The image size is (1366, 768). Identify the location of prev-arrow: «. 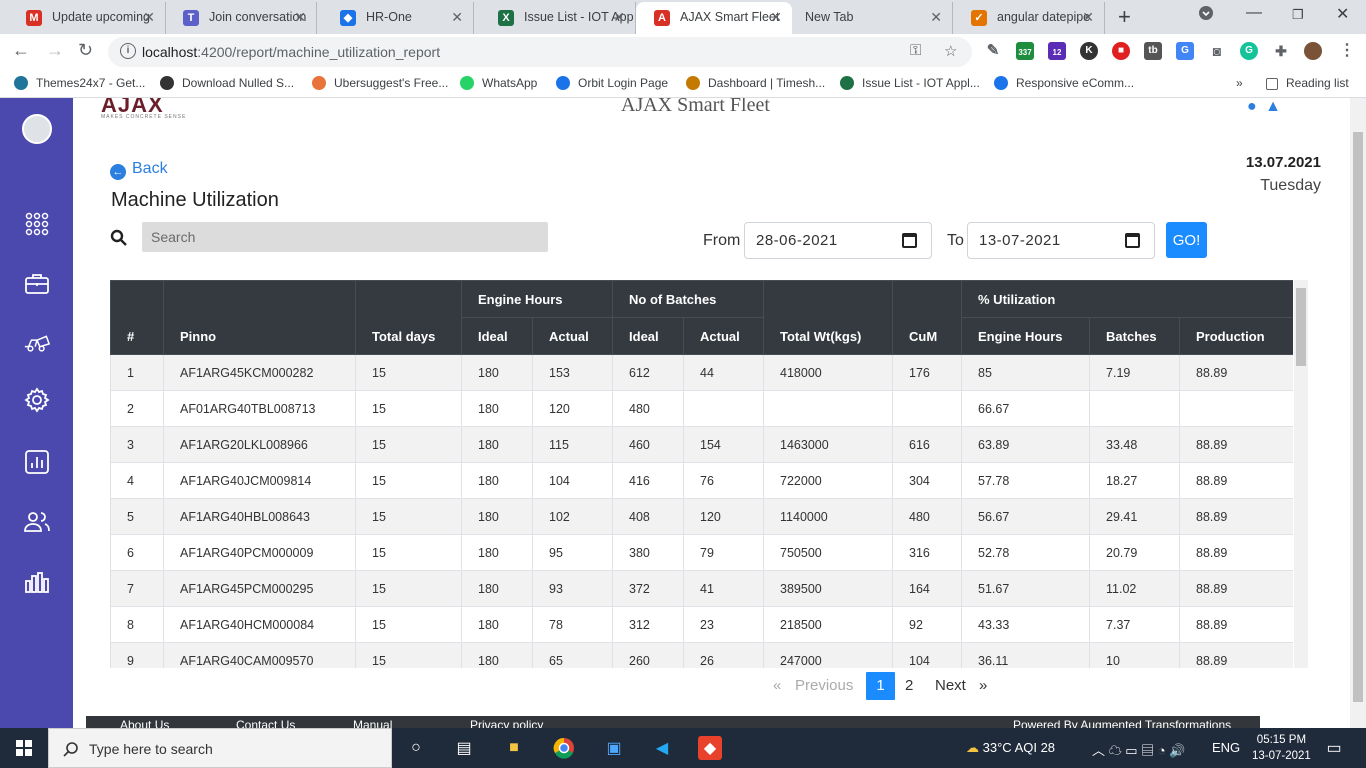
(777, 686).